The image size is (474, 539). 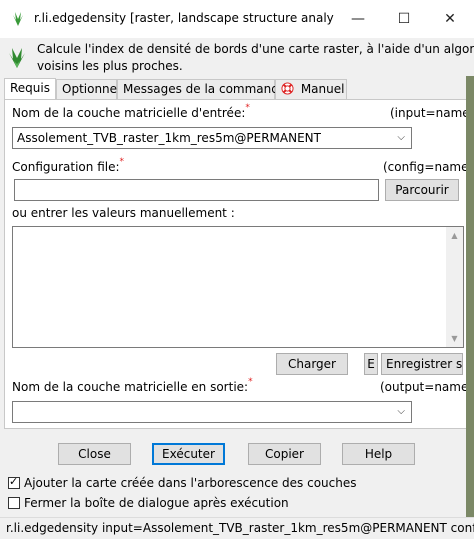 I want to click on run-button: Exécuter, so click(x=188, y=454).